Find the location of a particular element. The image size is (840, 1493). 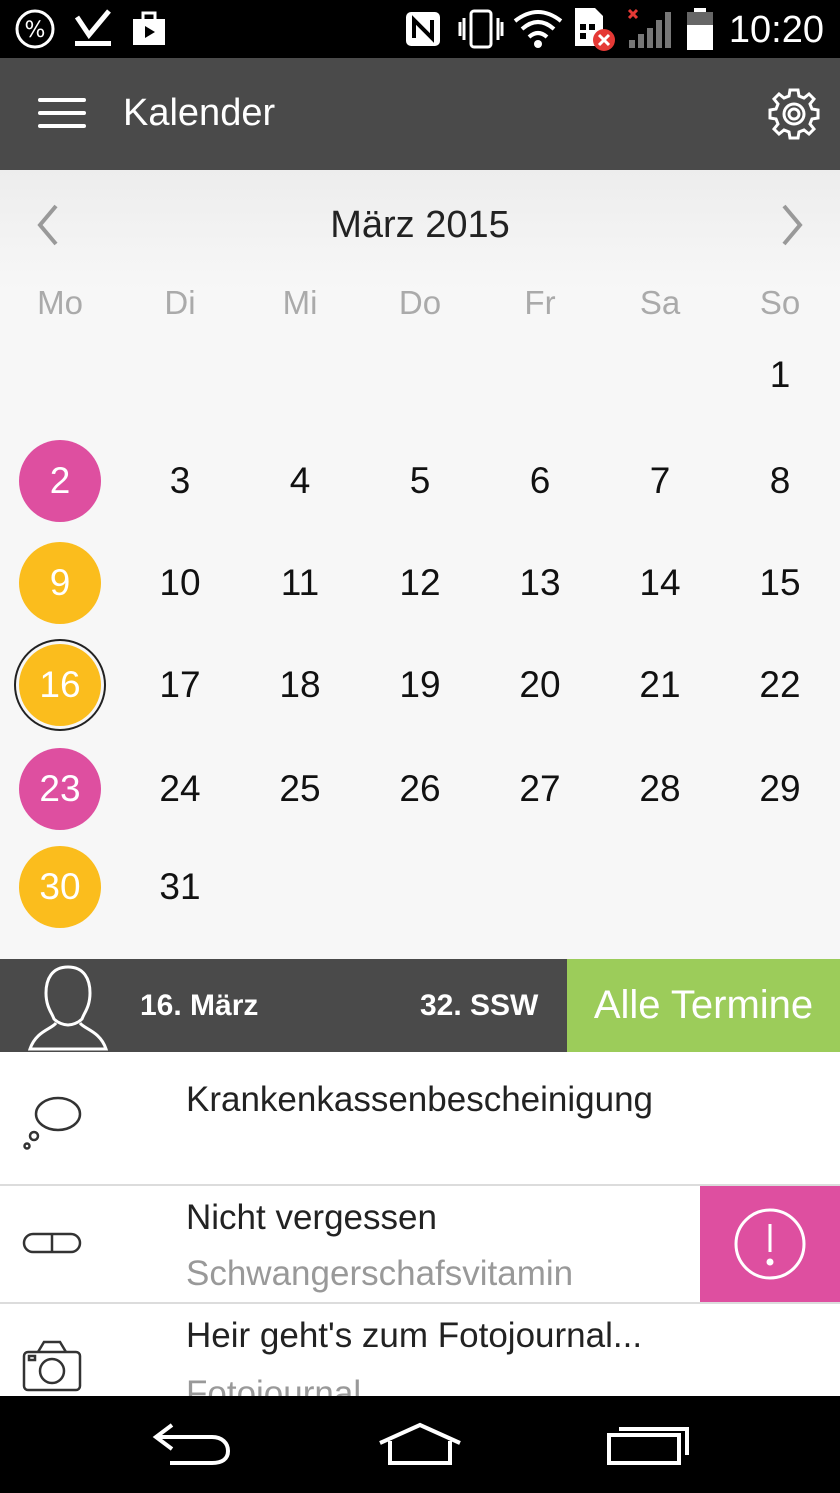

sim-error-icon is located at coordinates (594, 29).